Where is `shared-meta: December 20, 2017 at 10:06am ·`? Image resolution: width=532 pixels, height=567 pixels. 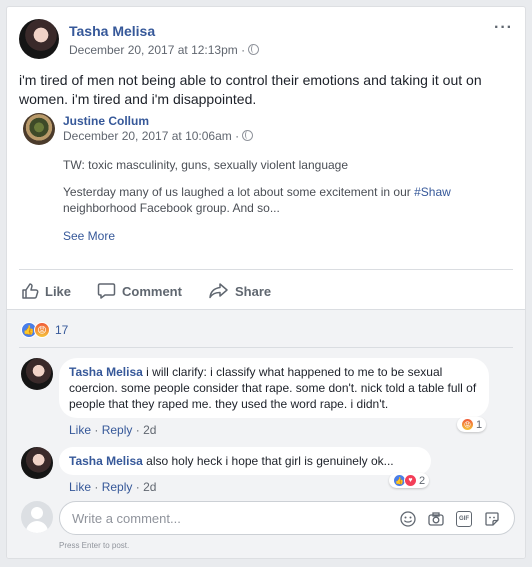
shared-meta: December 20, 2017 at 10:06am · is located at coordinates (158, 136).